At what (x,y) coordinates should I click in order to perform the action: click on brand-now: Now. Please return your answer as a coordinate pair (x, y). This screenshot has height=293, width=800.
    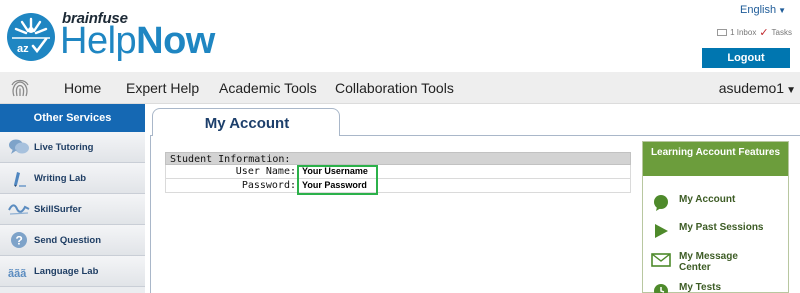
    Looking at the image, I should click on (175, 41).